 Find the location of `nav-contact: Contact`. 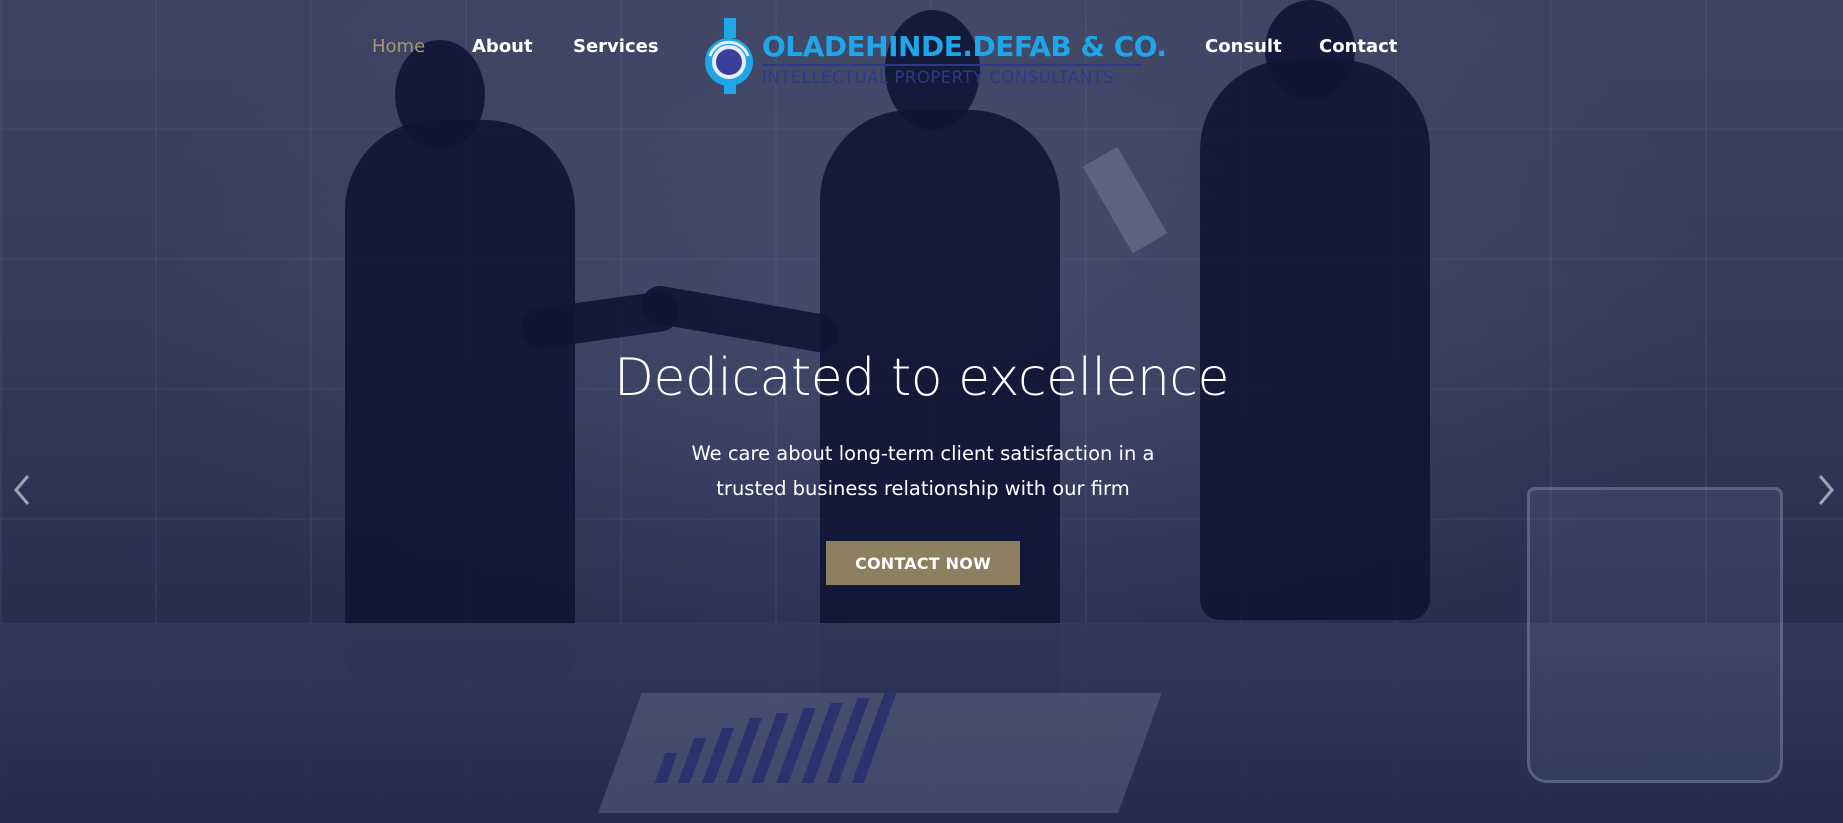

nav-contact: Contact is located at coordinates (1358, 46).